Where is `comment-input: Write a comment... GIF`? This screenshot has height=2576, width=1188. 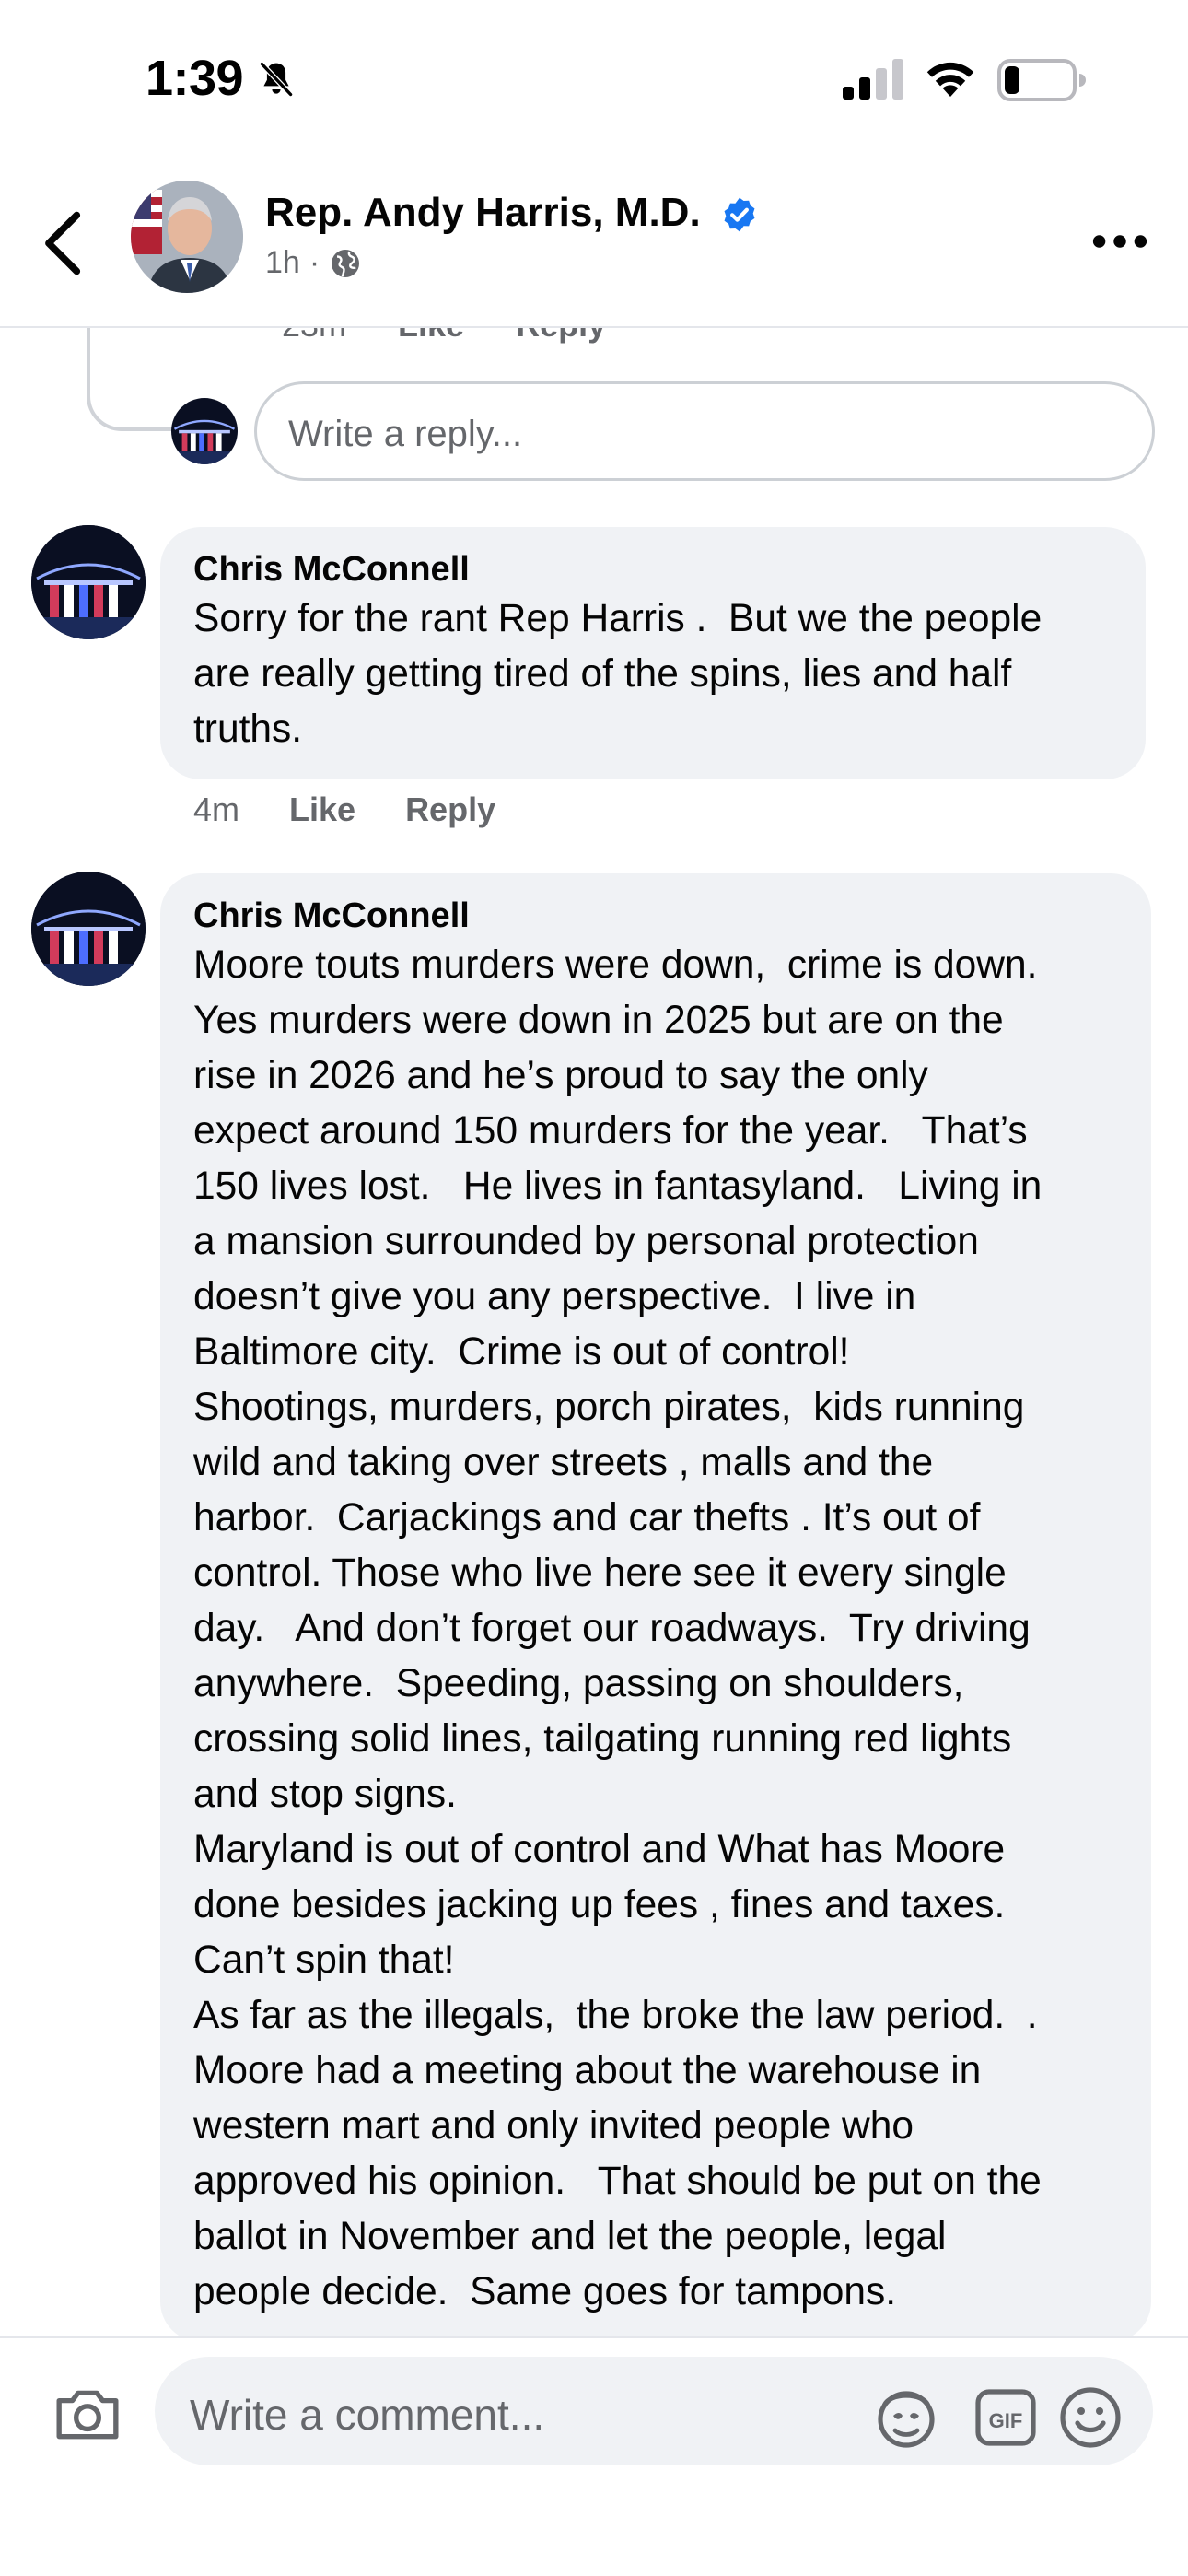 comment-input: Write a comment... GIF is located at coordinates (654, 2411).